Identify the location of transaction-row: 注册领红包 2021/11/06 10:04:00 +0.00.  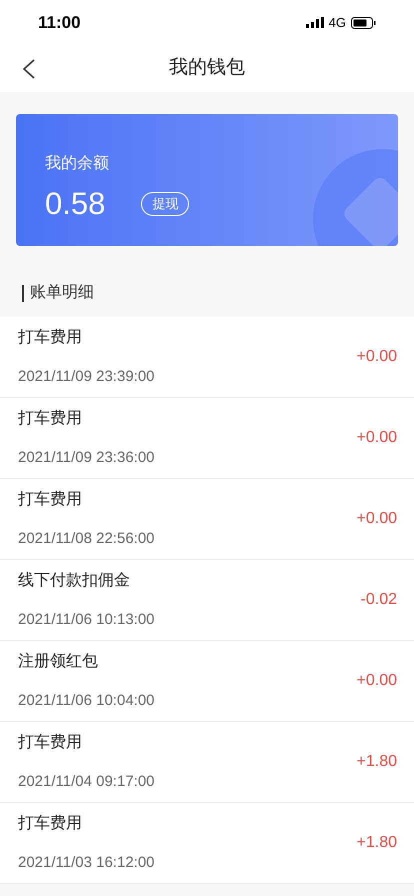
(207, 681).